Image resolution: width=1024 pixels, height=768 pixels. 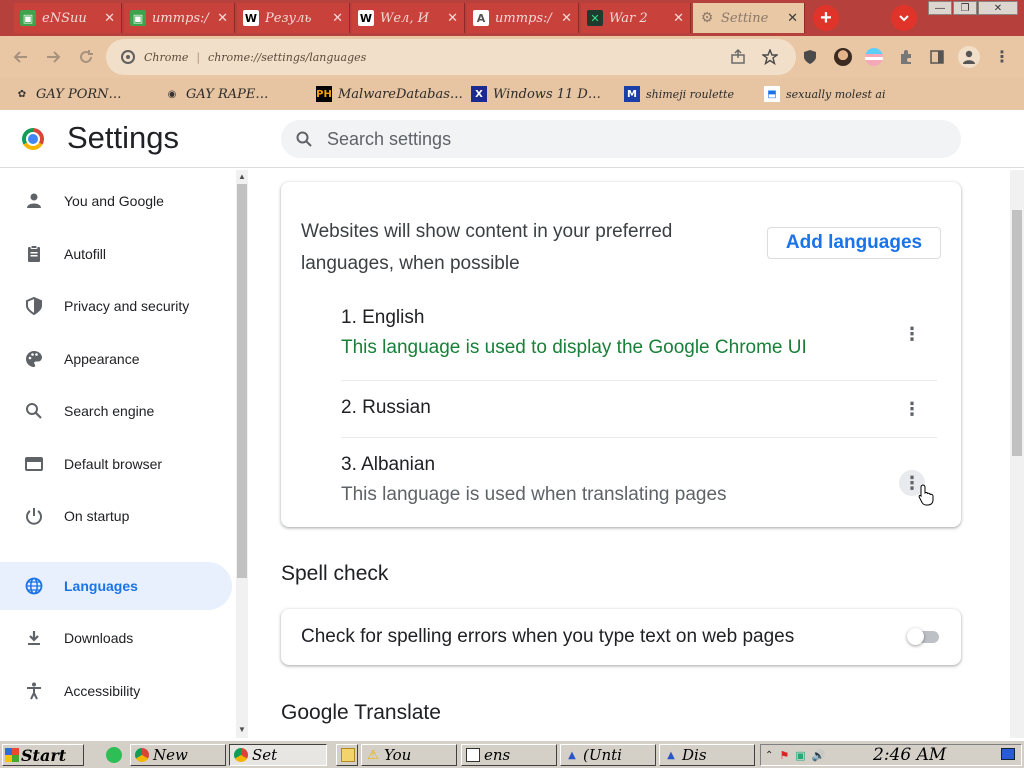 I want to click on browser-tab: A иттрs:/ ✕, so click(x=523, y=18).